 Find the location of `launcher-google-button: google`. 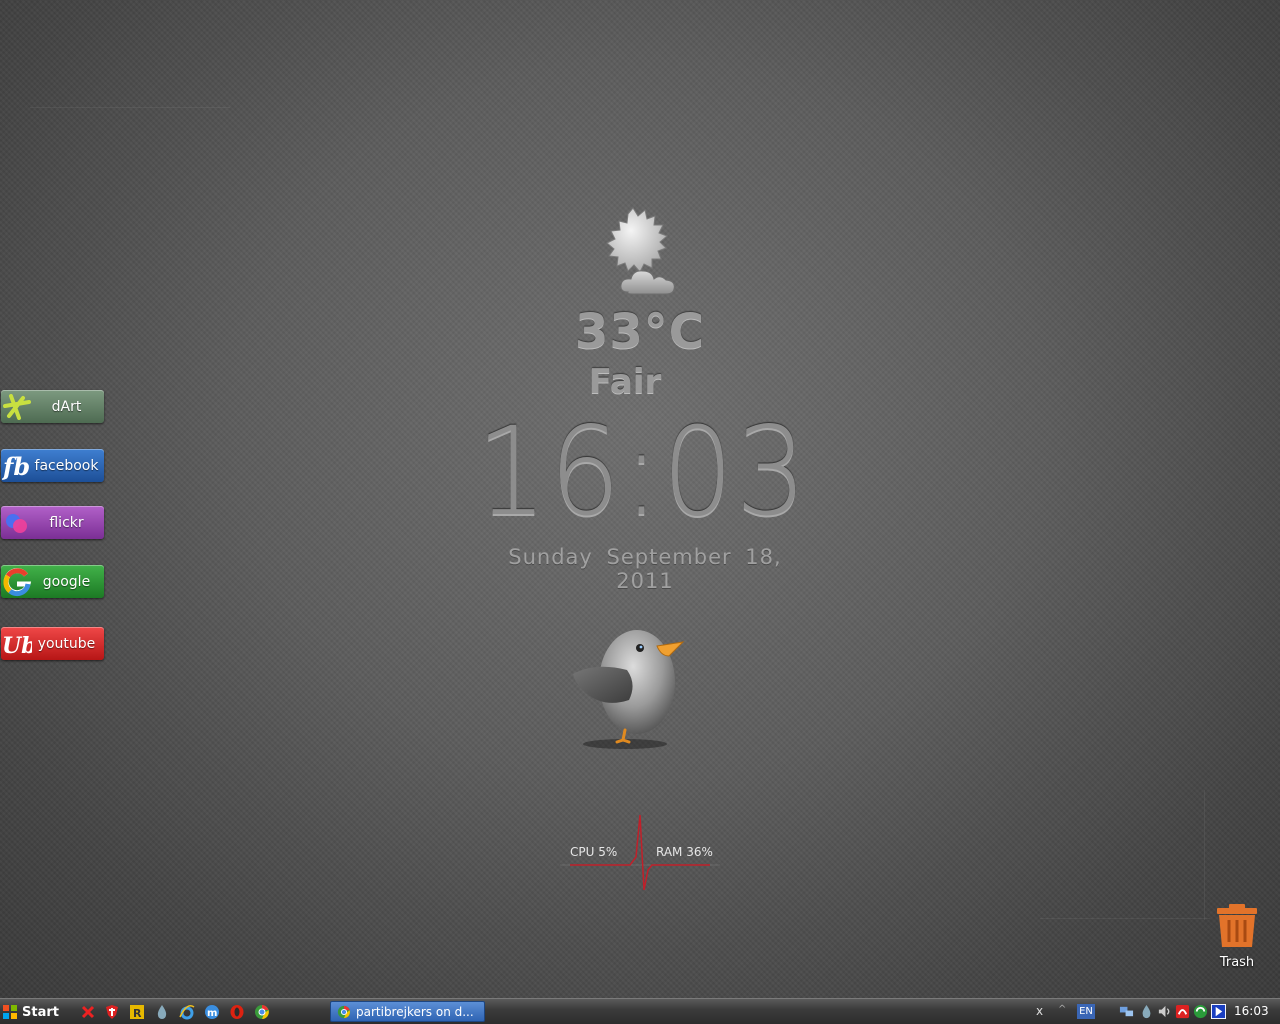

launcher-google-button: google is located at coordinates (52, 581).